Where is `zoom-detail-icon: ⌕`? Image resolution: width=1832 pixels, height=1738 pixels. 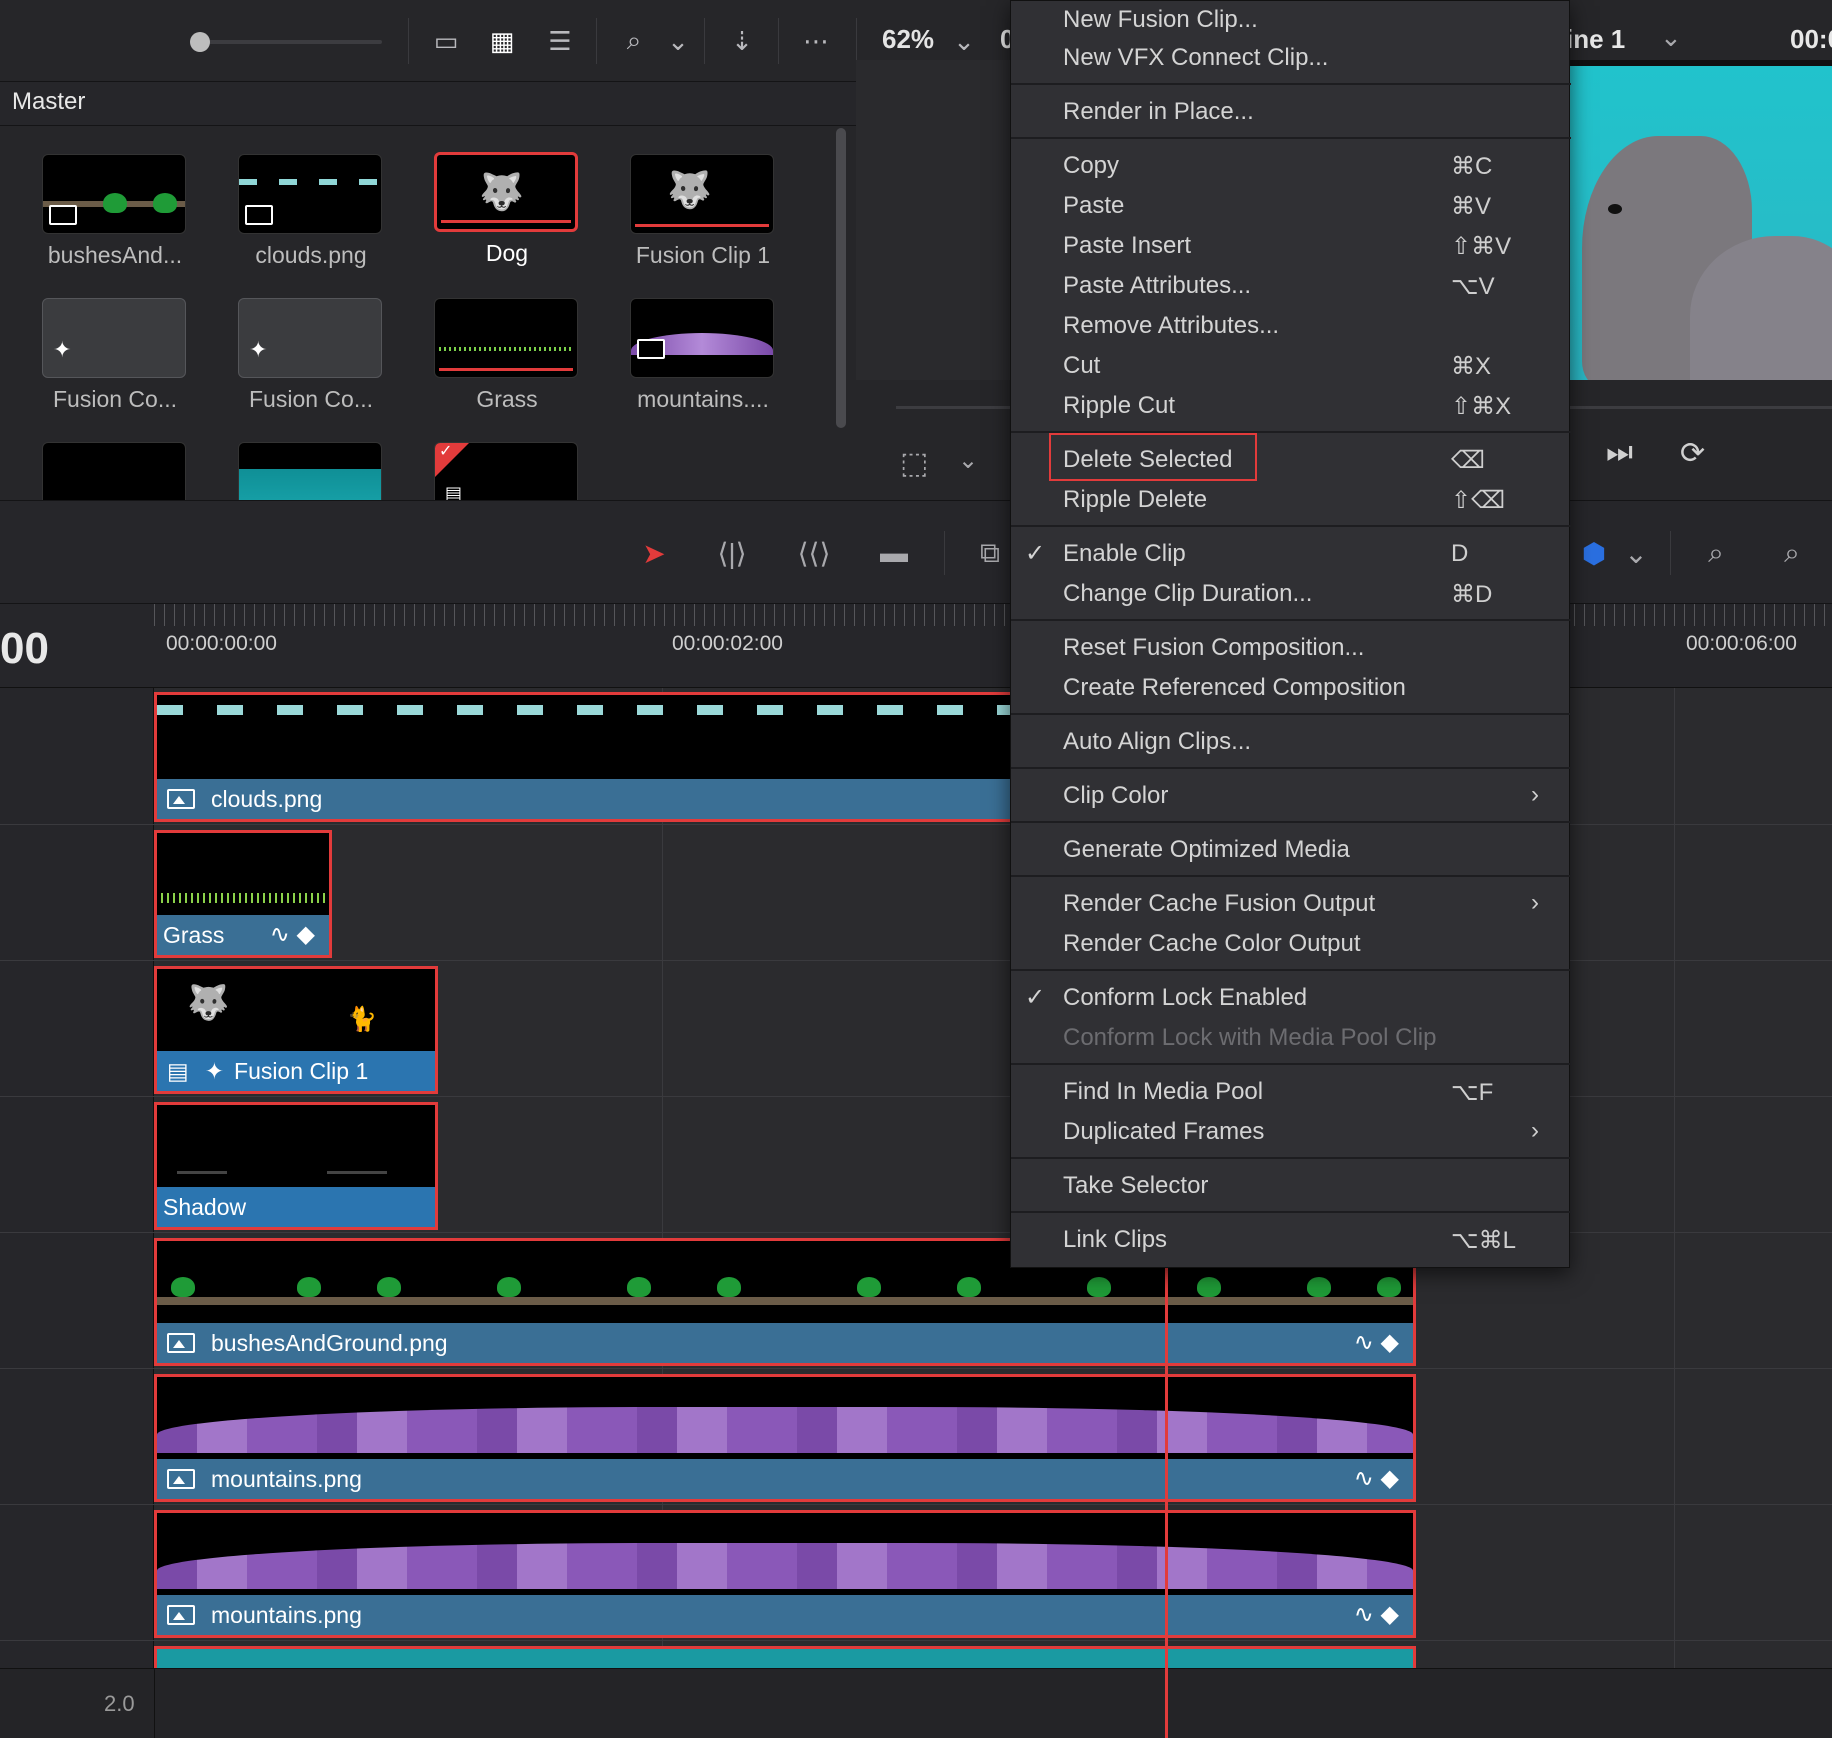
zoom-detail-icon: ⌕ is located at coordinates (1792, 553).